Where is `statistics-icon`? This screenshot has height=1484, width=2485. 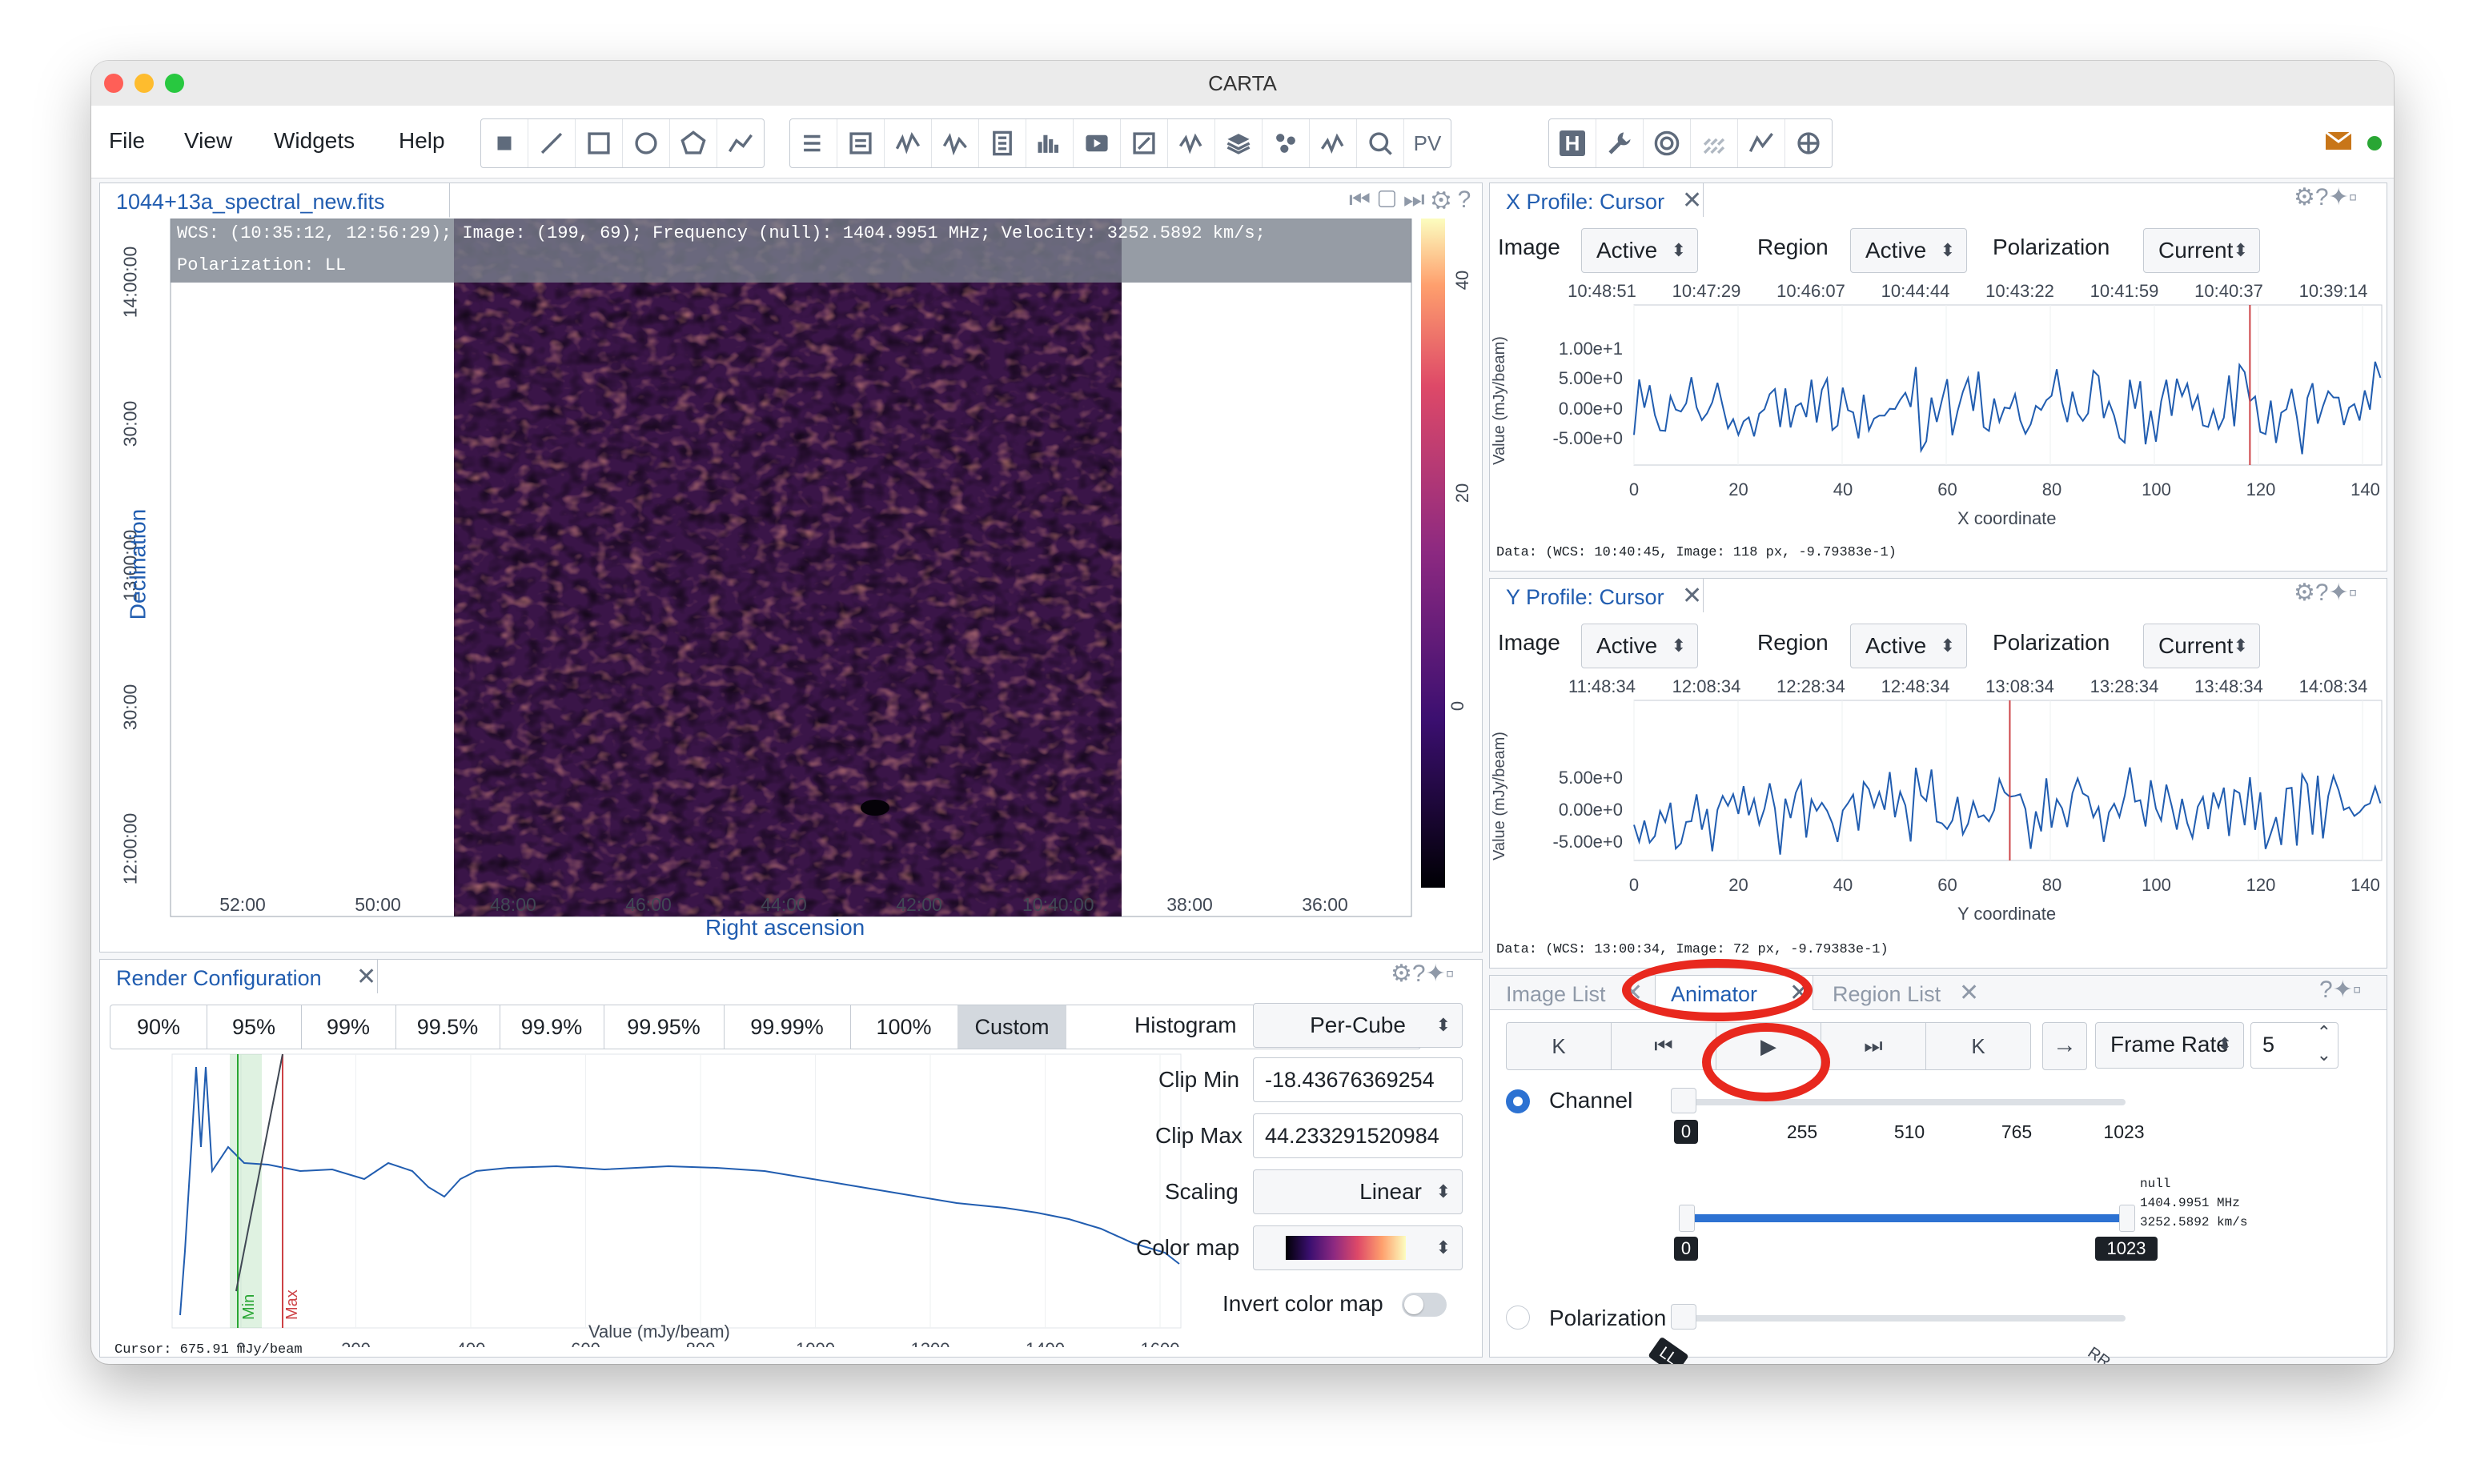
statistics-icon is located at coordinates (1002, 143).